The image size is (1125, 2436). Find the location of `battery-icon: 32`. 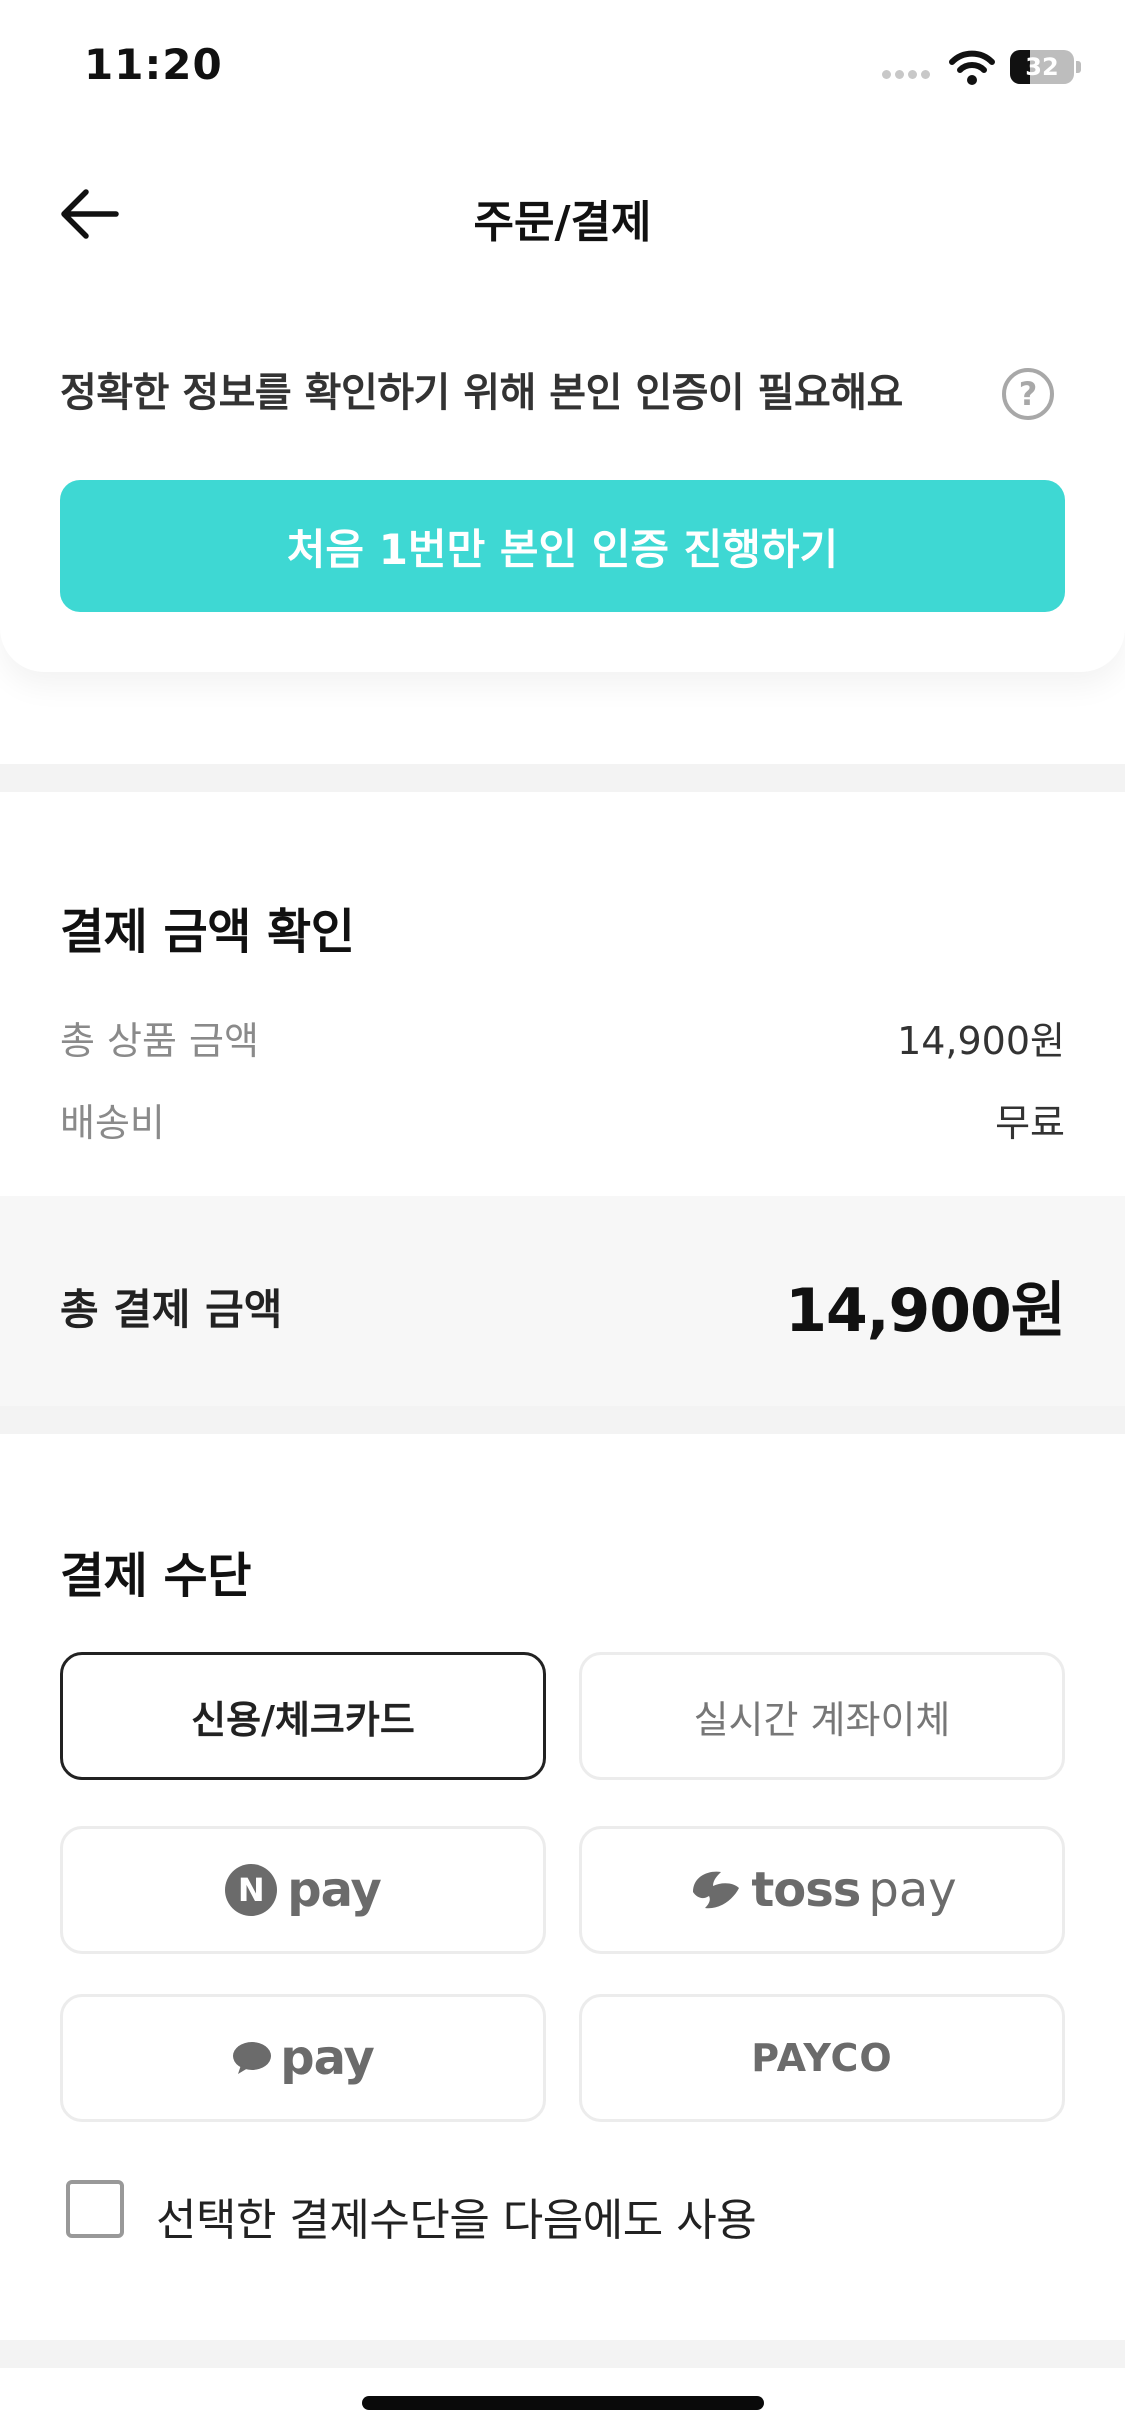

battery-icon: 32 is located at coordinates (1042, 67).